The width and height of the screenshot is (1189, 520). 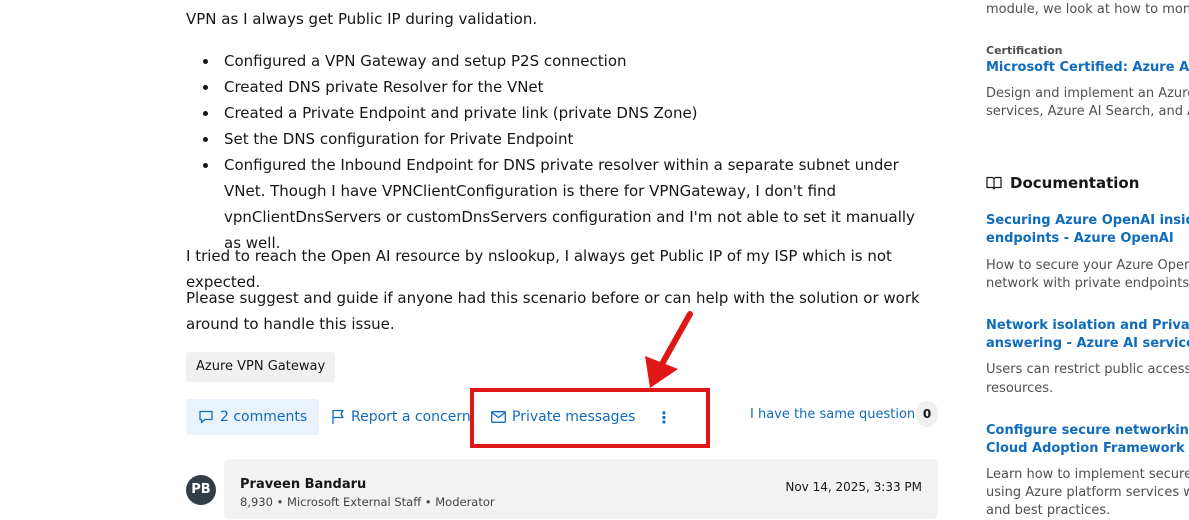 What do you see at coordinates (1087, 93) in the screenshot?
I see `certification-description: Design and implement an Azure A` at bounding box center [1087, 93].